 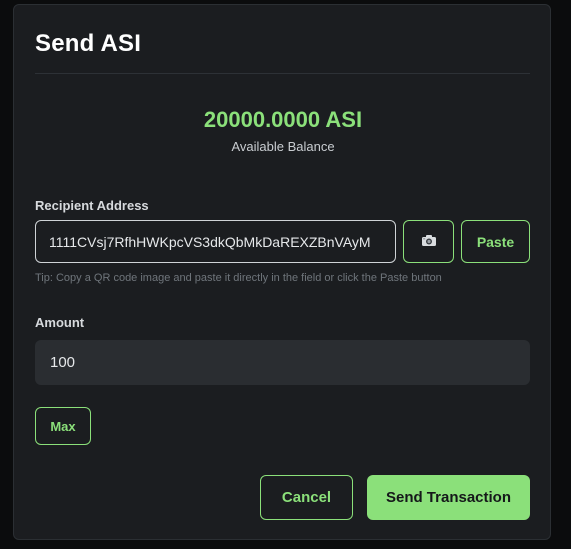 I want to click on recipient-address-label: Recipient Address, so click(x=92, y=205).